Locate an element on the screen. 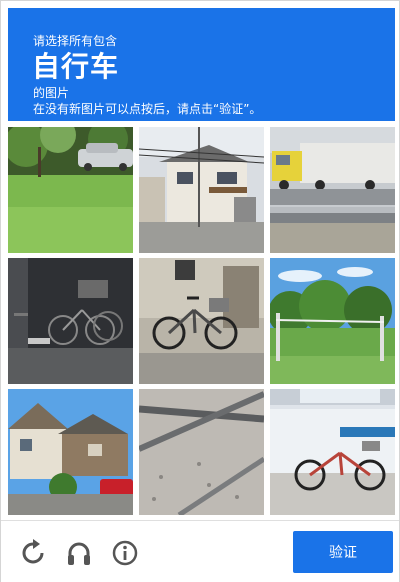 The height and width of the screenshot is (582, 400). image-tile-r1c3 is located at coordinates (332, 190).